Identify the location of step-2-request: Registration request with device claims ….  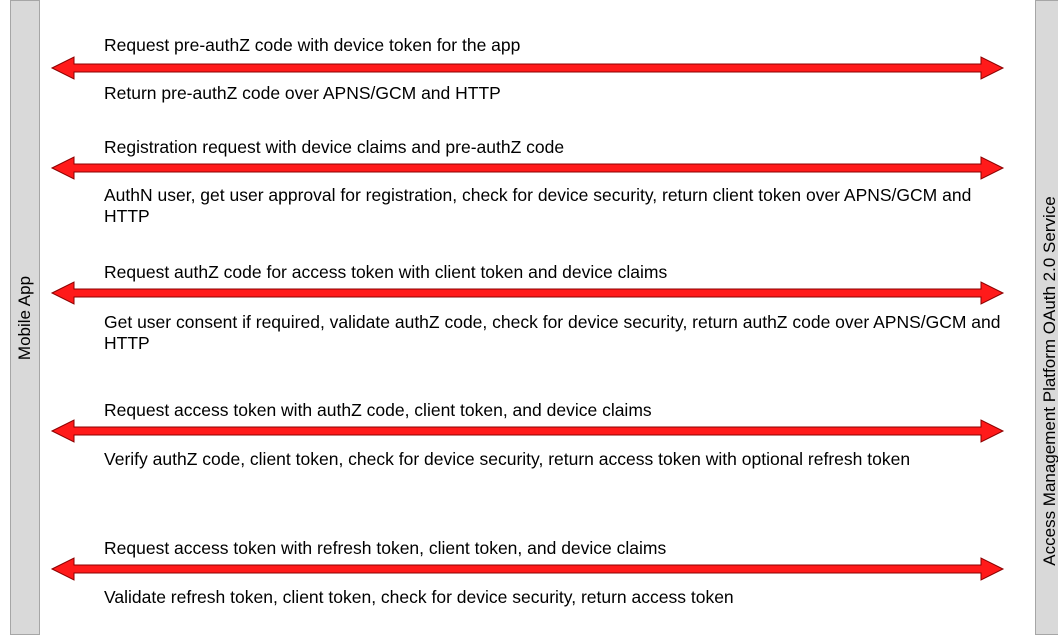
(334, 147).